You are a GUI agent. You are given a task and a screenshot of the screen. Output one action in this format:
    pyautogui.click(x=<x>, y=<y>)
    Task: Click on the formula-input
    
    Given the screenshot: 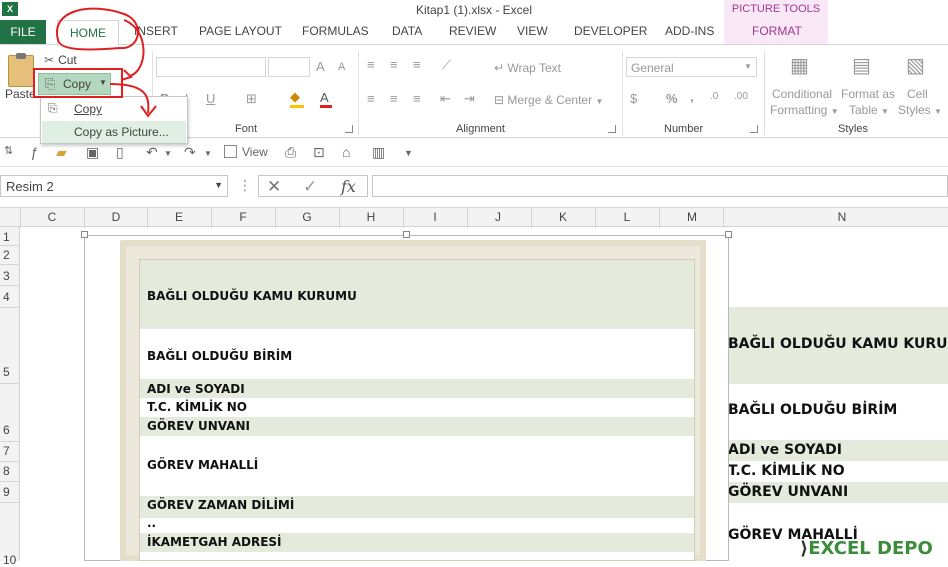 What is the action you would take?
    pyautogui.click(x=660, y=186)
    